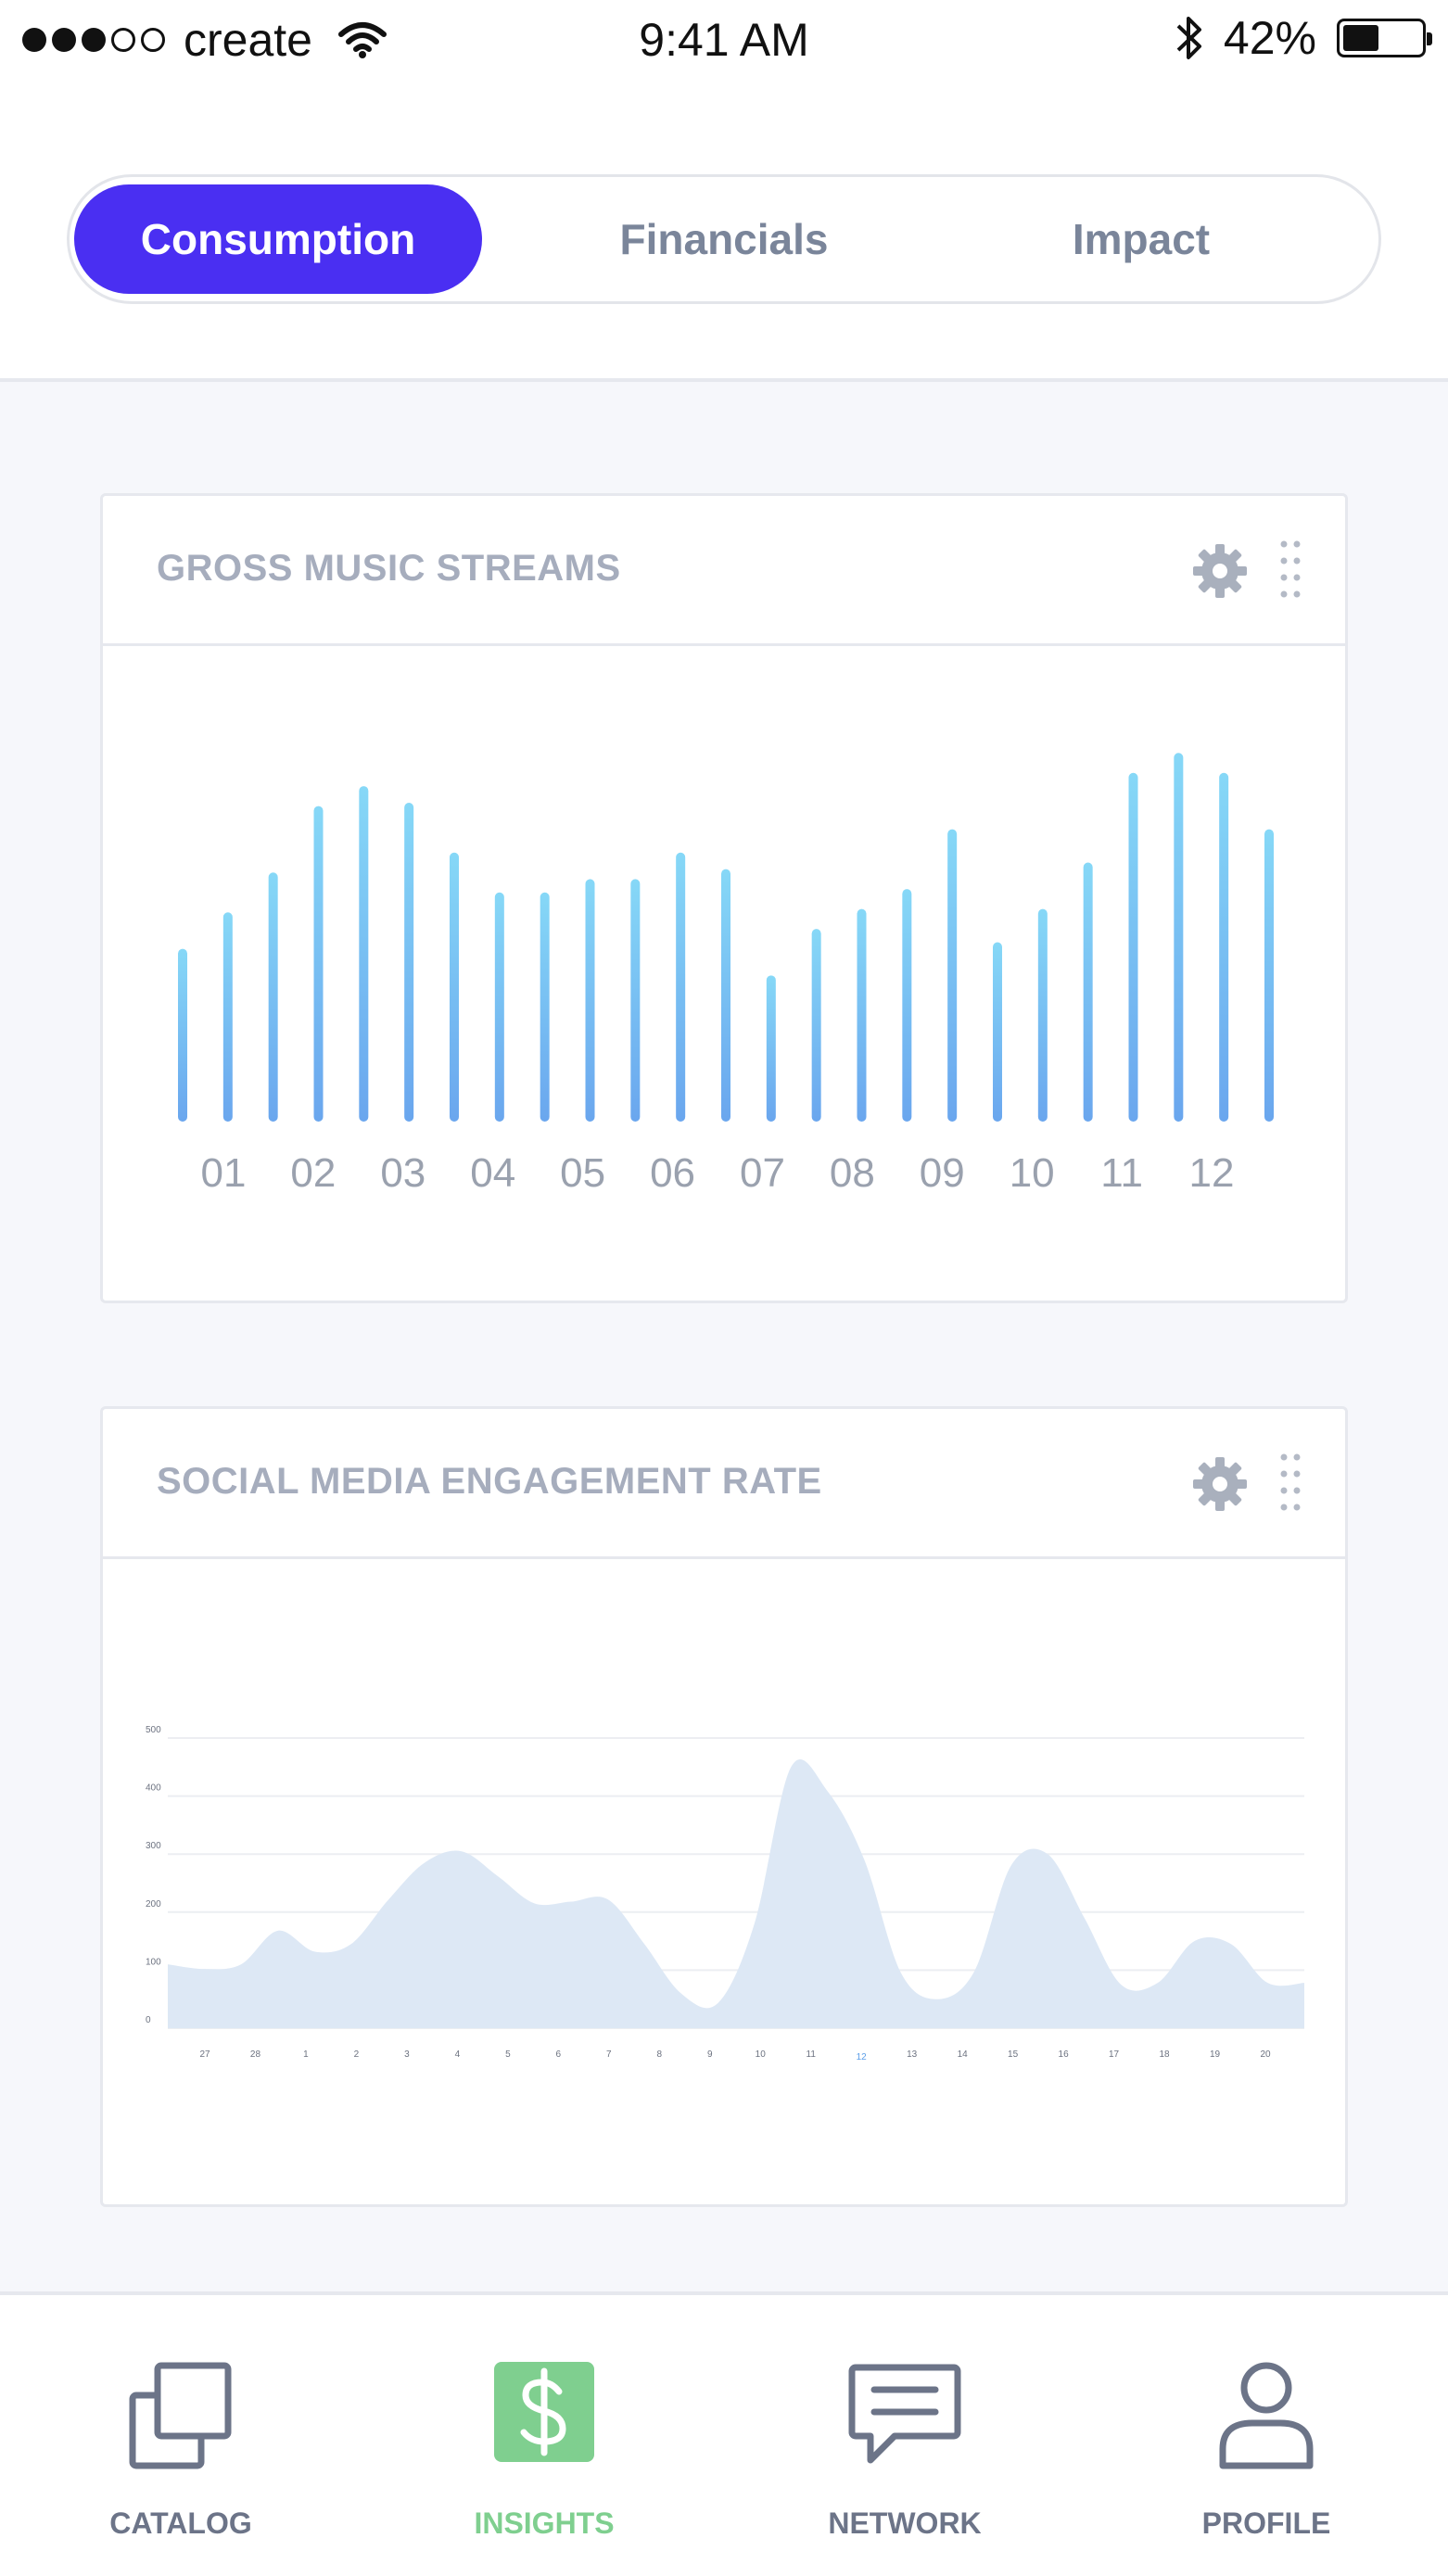 The image size is (1448, 2576). What do you see at coordinates (1266, 2054) in the screenshot?
I see `x-tick-label: 20` at bounding box center [1266, 2054].